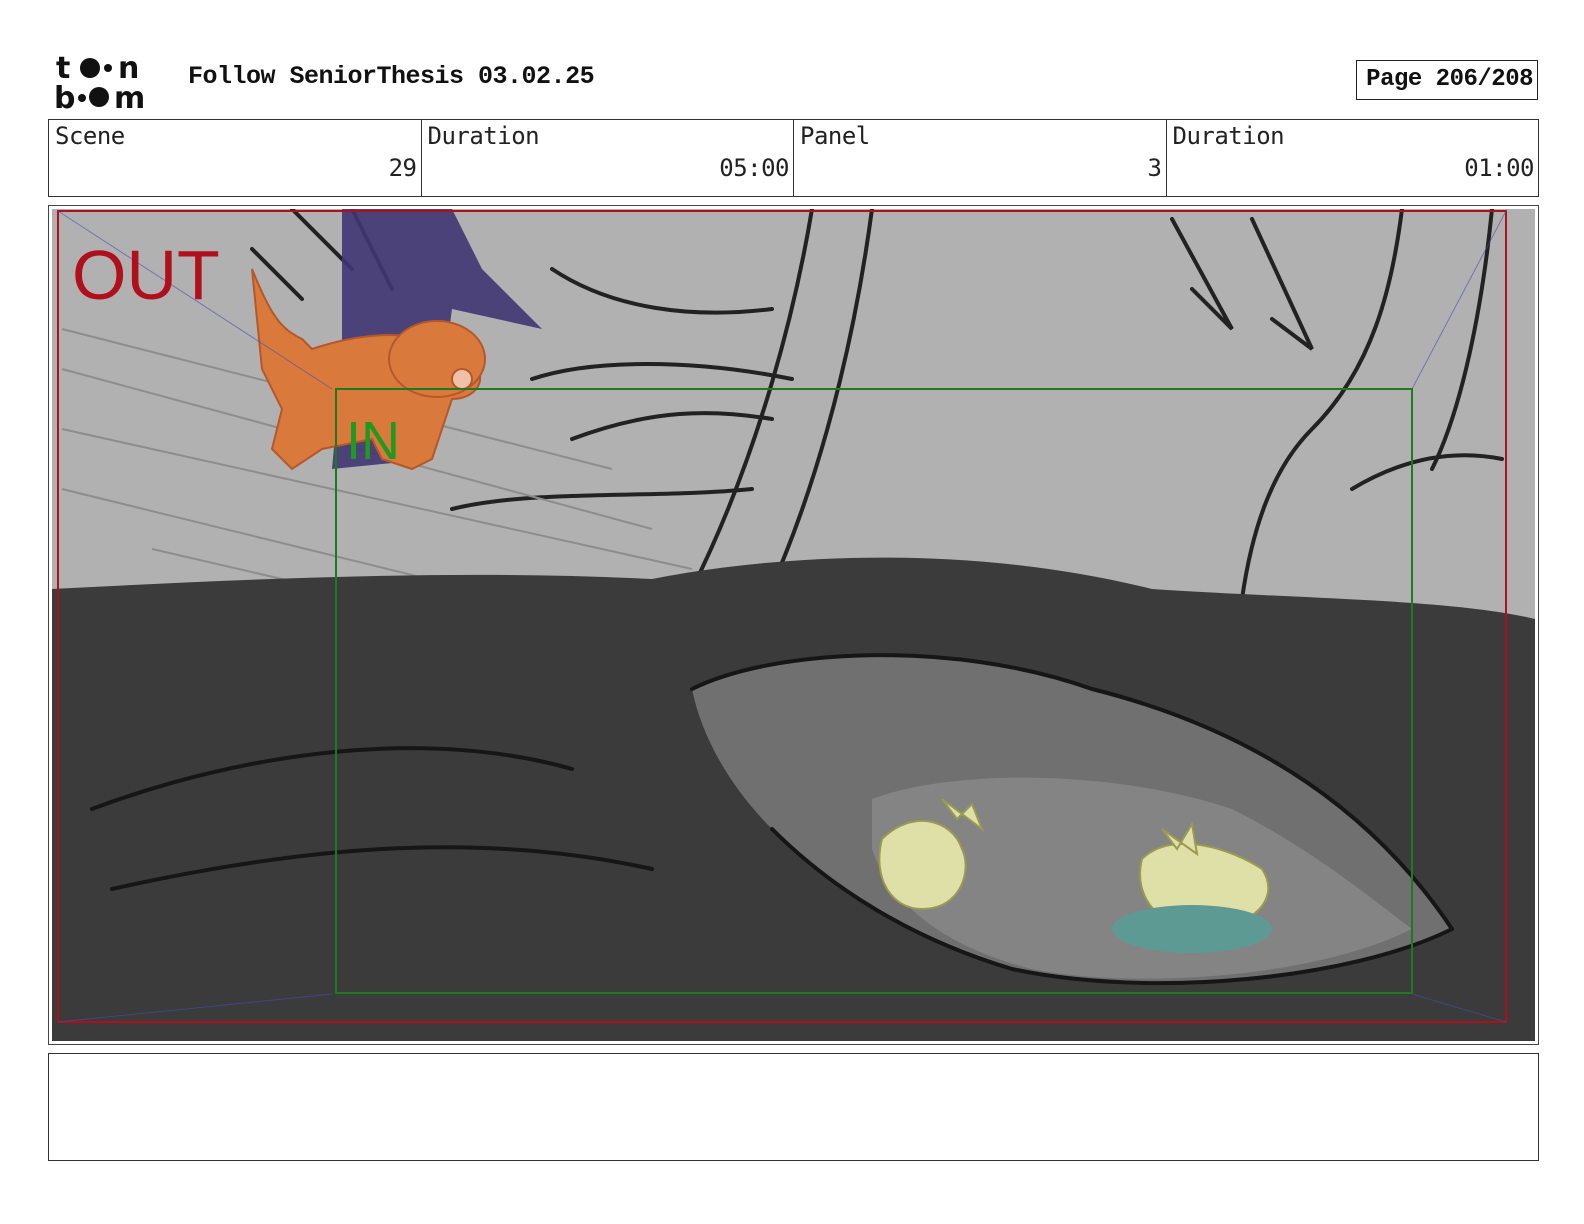 The image size is (1584, 1224). Describe the element at coordinates (235, 158) in the screenshot. I see `scene-cell: Scene 29` at that location.